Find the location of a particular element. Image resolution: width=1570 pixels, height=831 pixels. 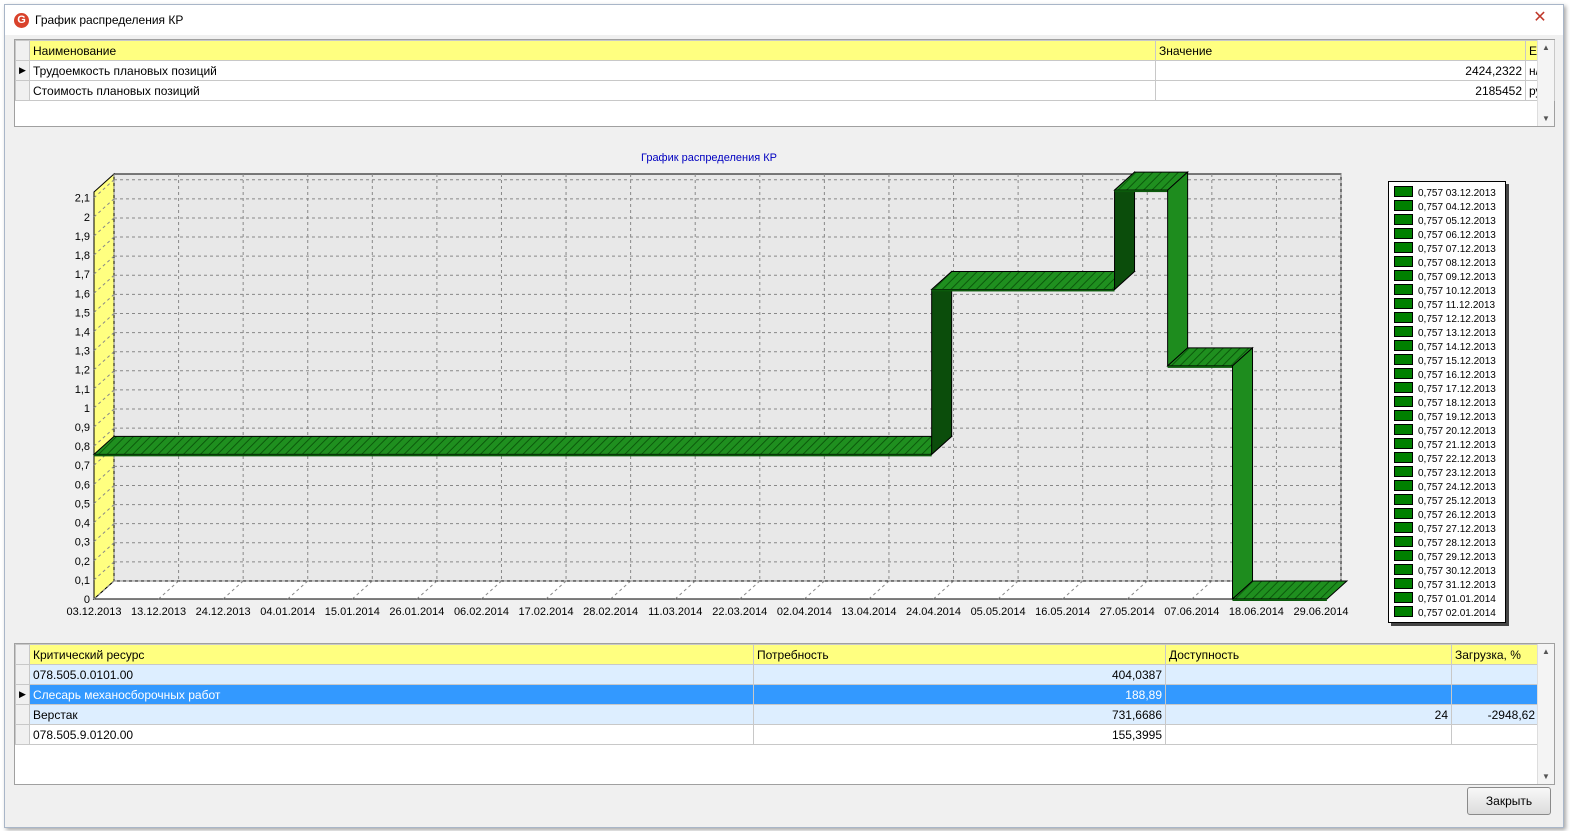

y-tick-label: 0,6 is located at coordinates (82, 485).